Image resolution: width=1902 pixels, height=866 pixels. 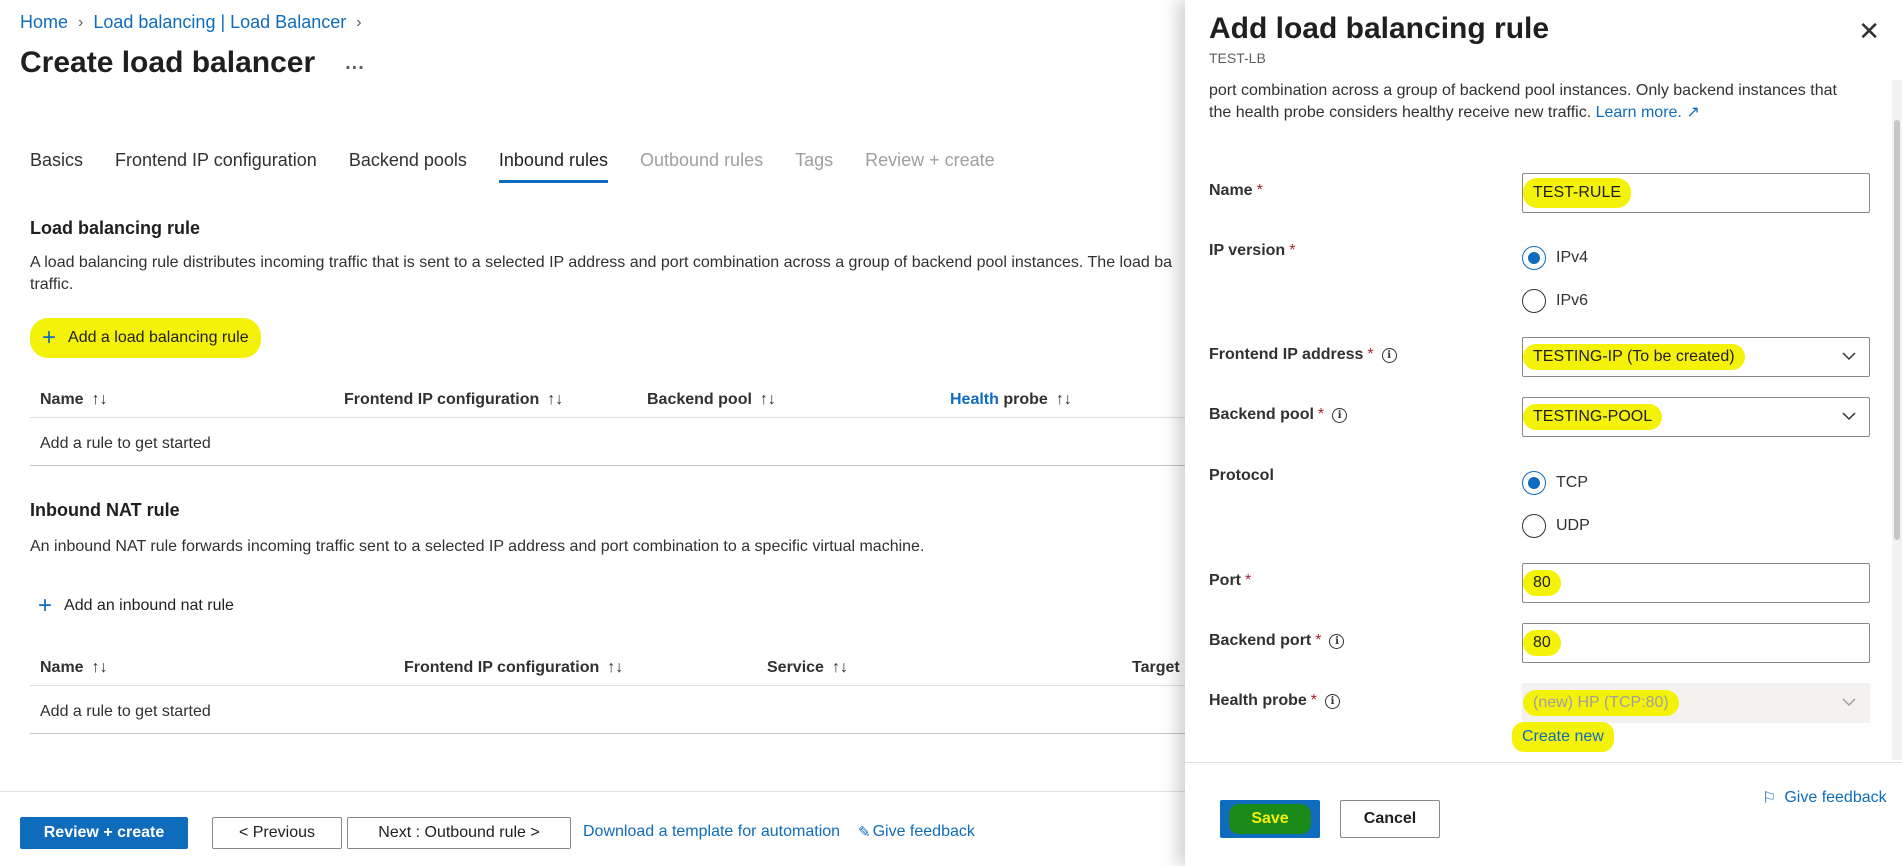 What do you see at coordinates (1696, 703) in the screenshot?
I see `health-probe-select: (new) HP (TCP:80)` at bounding box center [1696, 703].